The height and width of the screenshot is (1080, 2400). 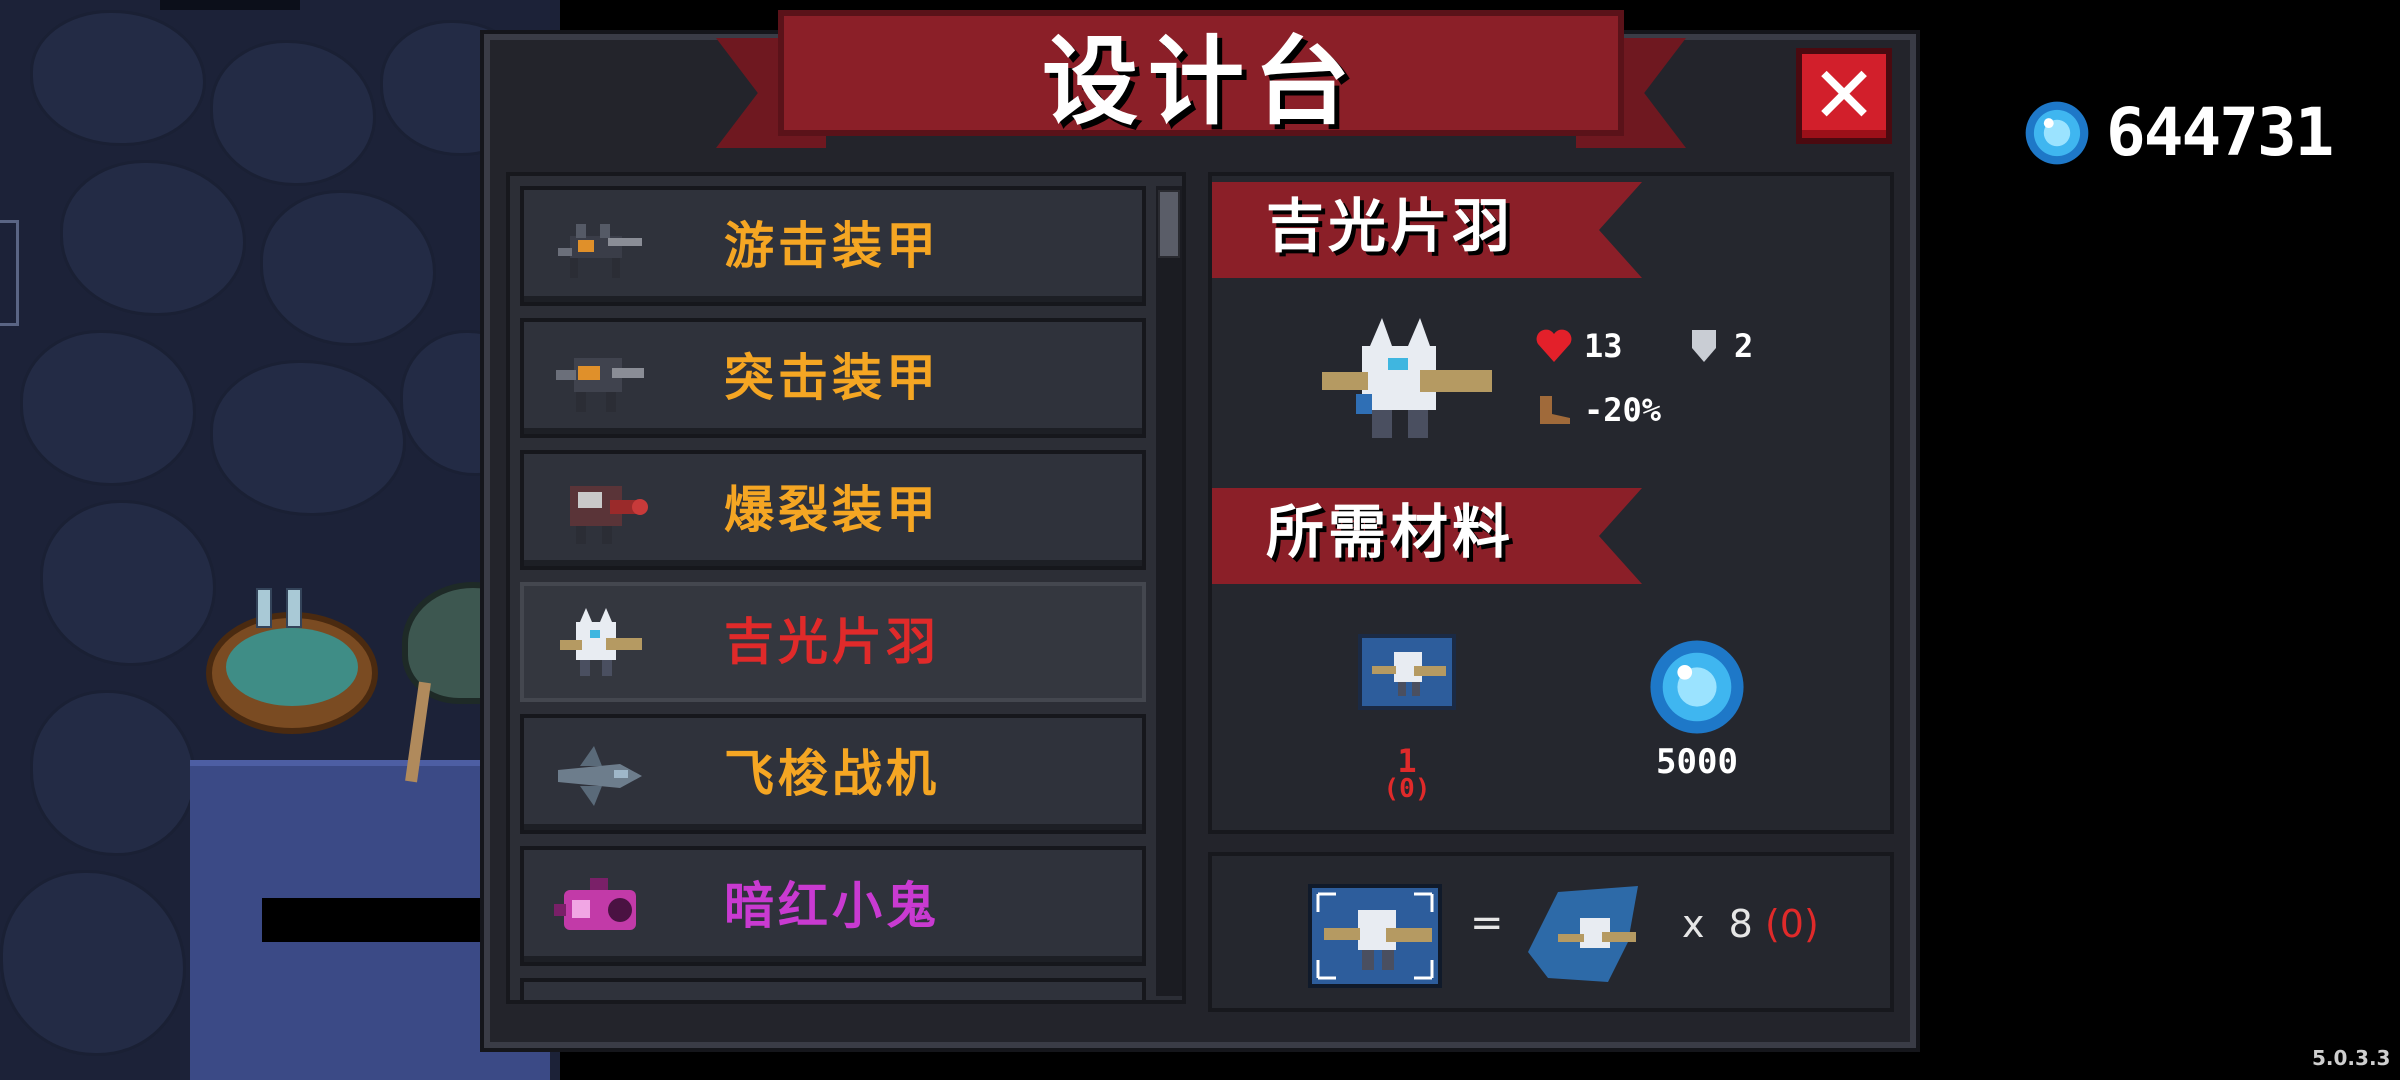 What do you see at coordinates (1407, 789) in the screenshot?
I see `blueprint-owned: (0)` at bounding box center [1407, 789].